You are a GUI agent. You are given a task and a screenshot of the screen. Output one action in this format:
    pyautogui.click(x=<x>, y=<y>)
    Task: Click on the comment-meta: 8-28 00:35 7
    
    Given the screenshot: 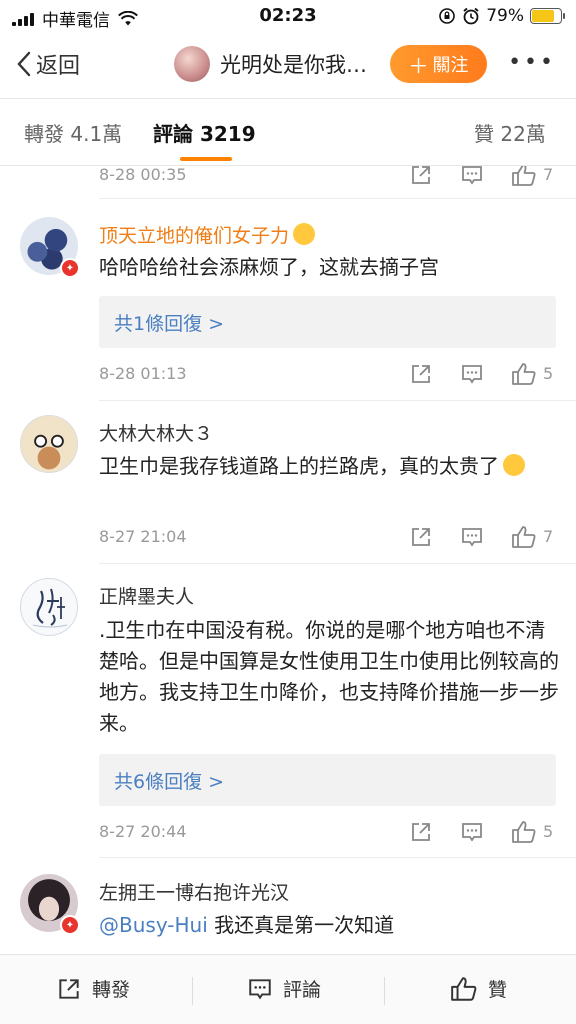 What is the action you would take?
    pyautogui.click(x=288, y=177)
    